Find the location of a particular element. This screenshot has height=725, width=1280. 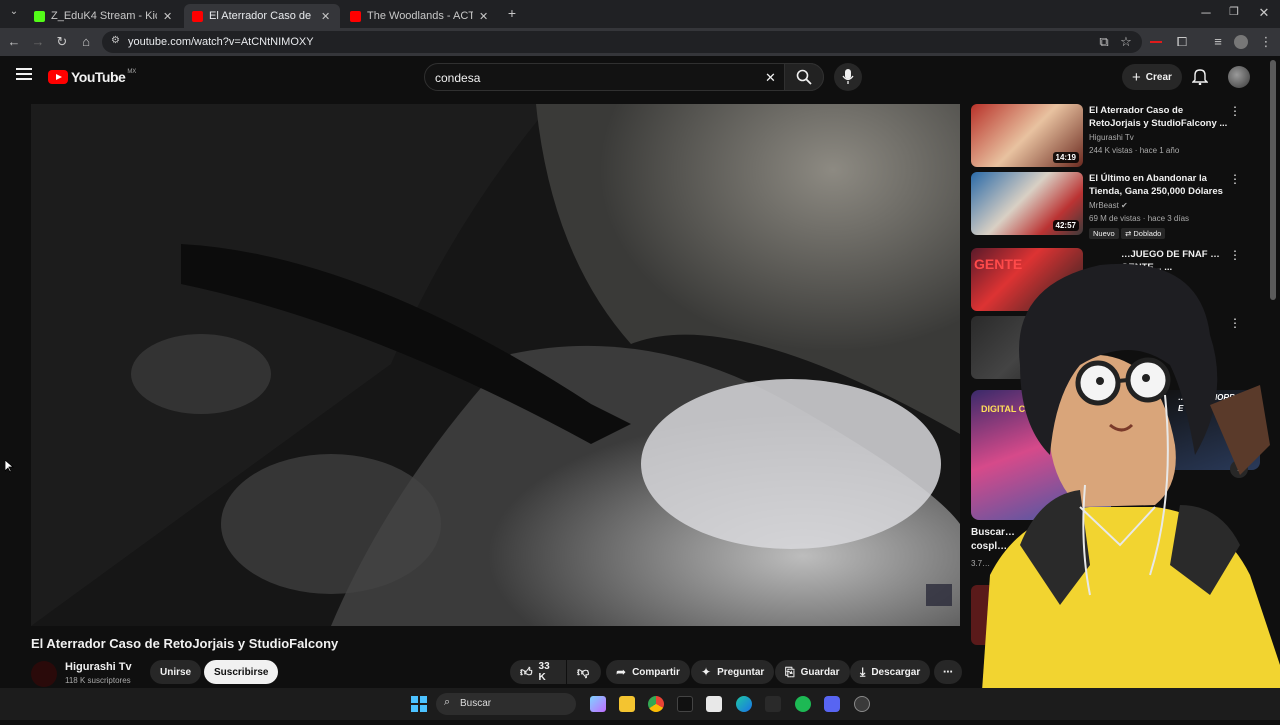

channel-name: MrBeast is located at coordinates (1104, 205).